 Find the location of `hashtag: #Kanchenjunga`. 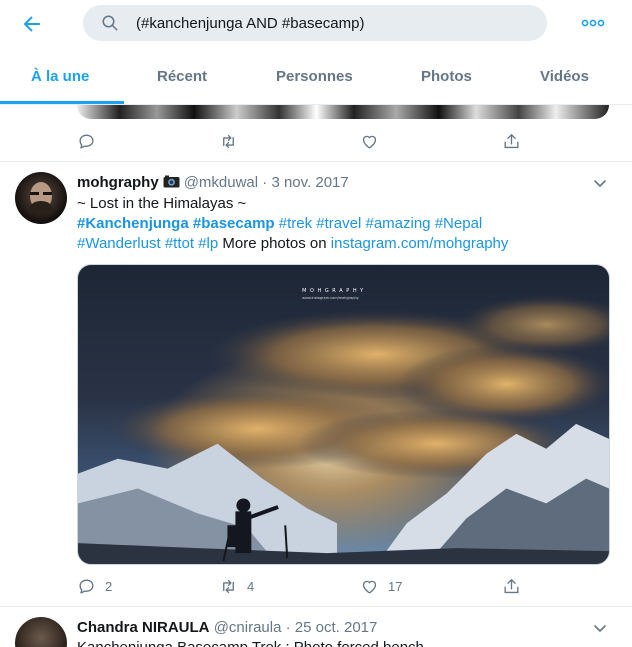

hashtag: #Kanchenjunga is located at coordinates (133, 223).